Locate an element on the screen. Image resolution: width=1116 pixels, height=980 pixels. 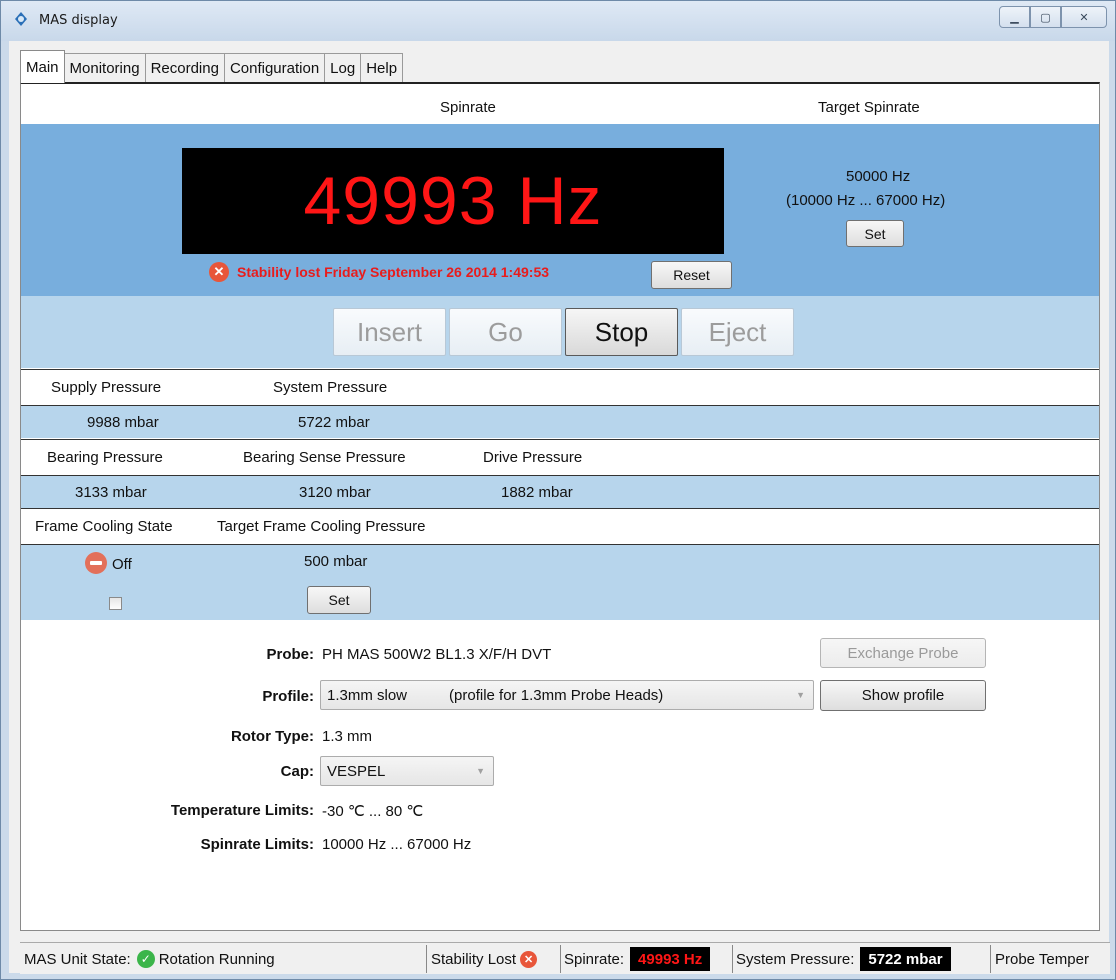
spinrate-header-row: Spinrate Target Spinrate is located at coordinates (560, 107).